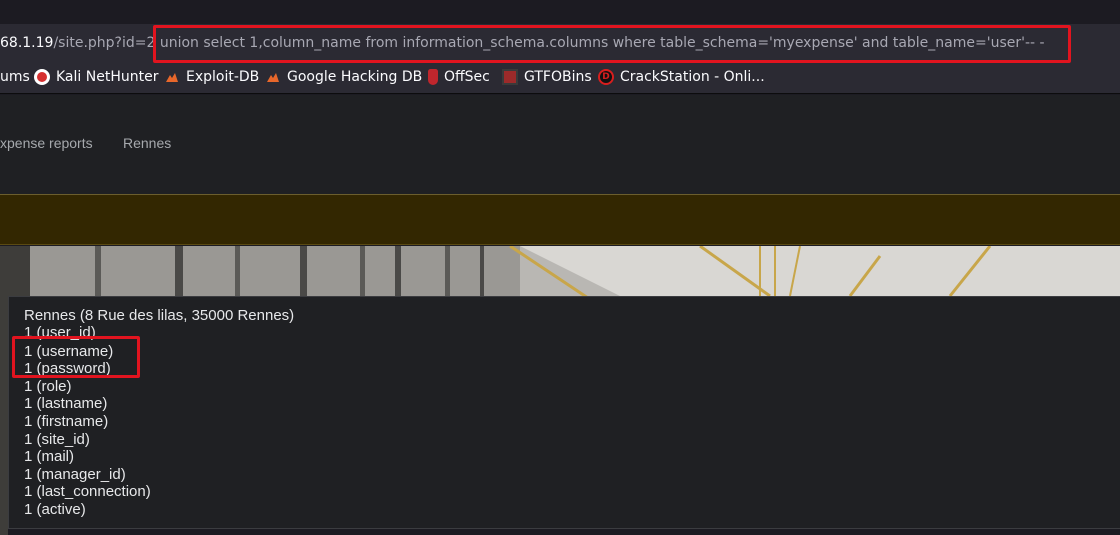 The height and width of the screenshot is (535, 1120). I want to click on alert-bar, so click(560, 220).